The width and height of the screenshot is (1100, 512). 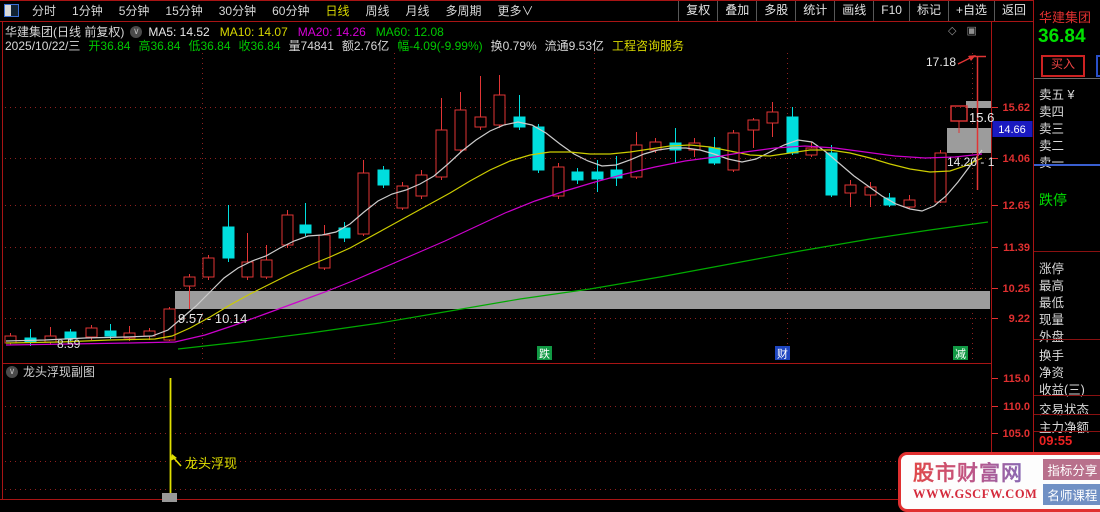 What do you see at coordinates (952, 31) in the screenshot?
I see `diamond-icon: ◇` at bounding box center [952, 31].